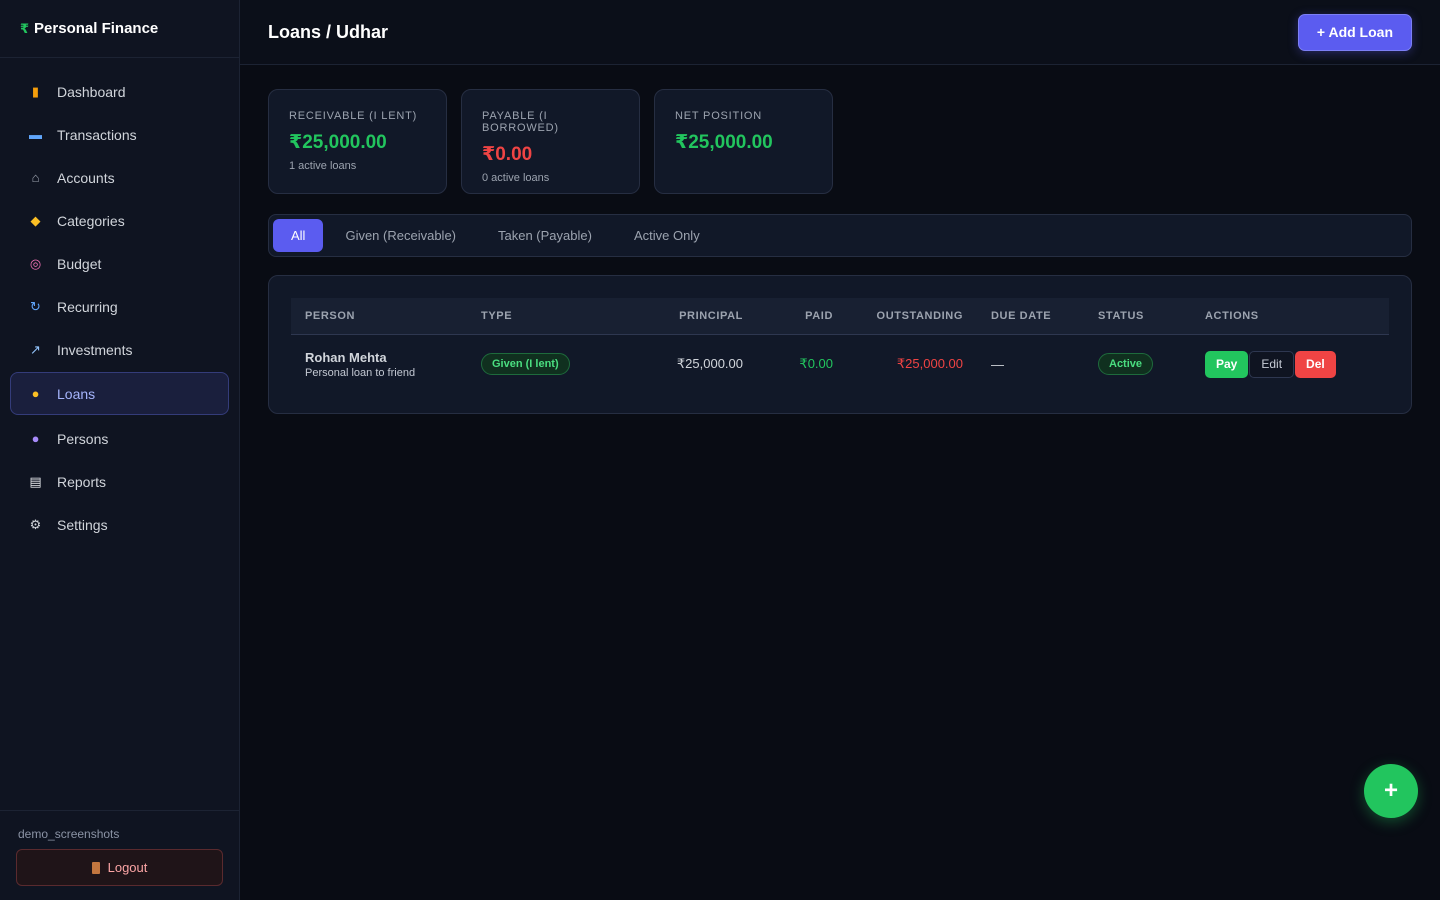  I want to click on sidebar-item-accounts: ⌂ Accounts, so click(119, 177).